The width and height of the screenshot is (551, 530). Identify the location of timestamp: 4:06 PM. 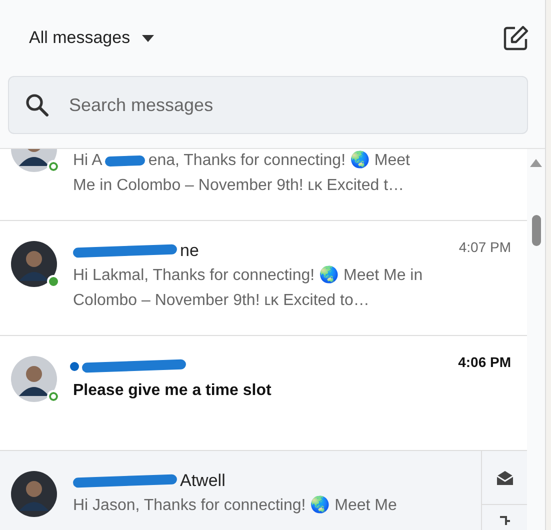
(484, 362).